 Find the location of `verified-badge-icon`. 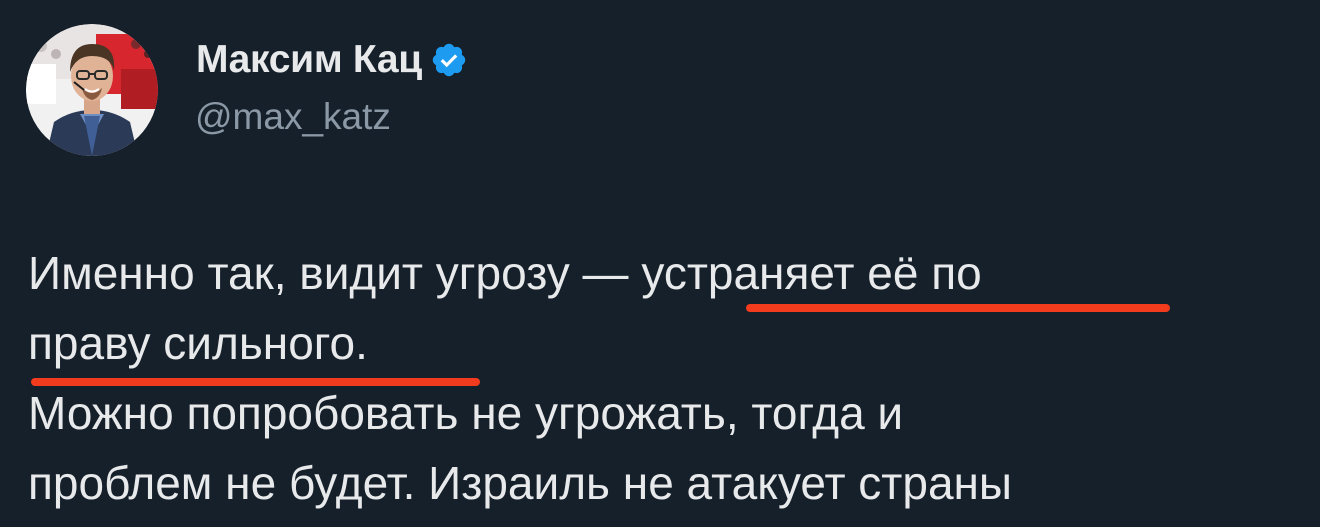

verified-badge-icon is located at coordinates (449, 60).